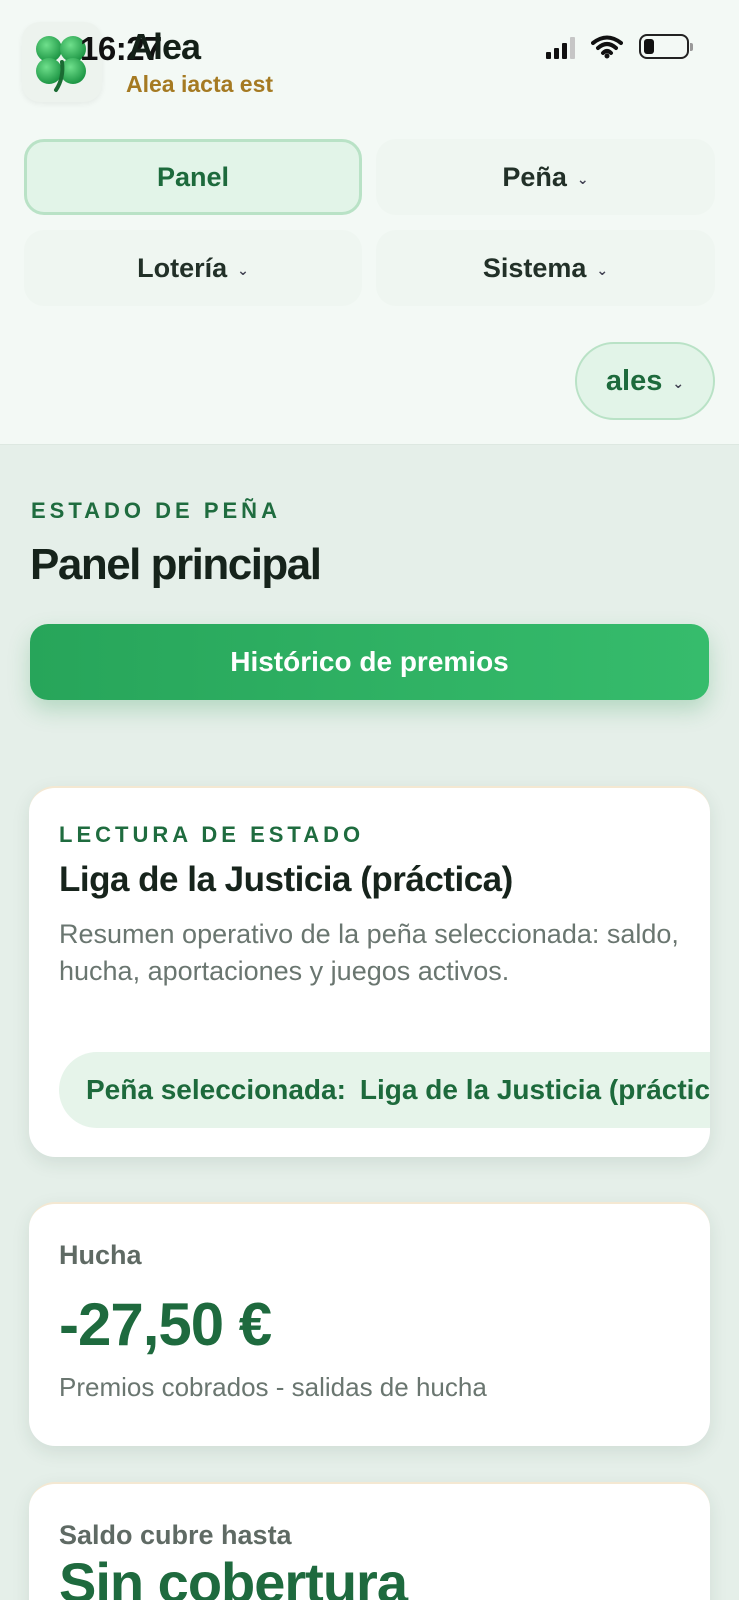 The width and height of the screenshot is (739, 1600). I want to click on user-menu-button: ales ⌄, so click(645, 381).